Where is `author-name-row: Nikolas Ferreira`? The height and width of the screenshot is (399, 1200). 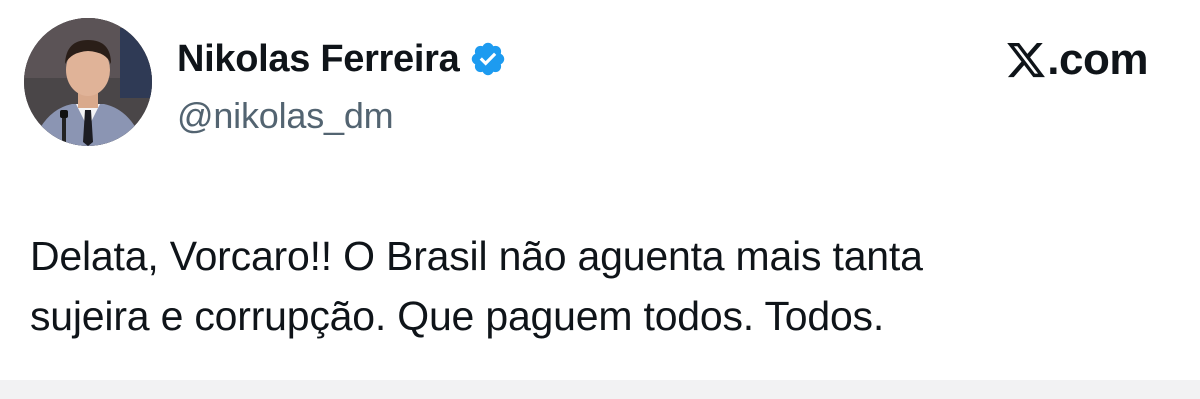
author-name-row: Nikolas Ferreira is located at coordinates (342, 59).